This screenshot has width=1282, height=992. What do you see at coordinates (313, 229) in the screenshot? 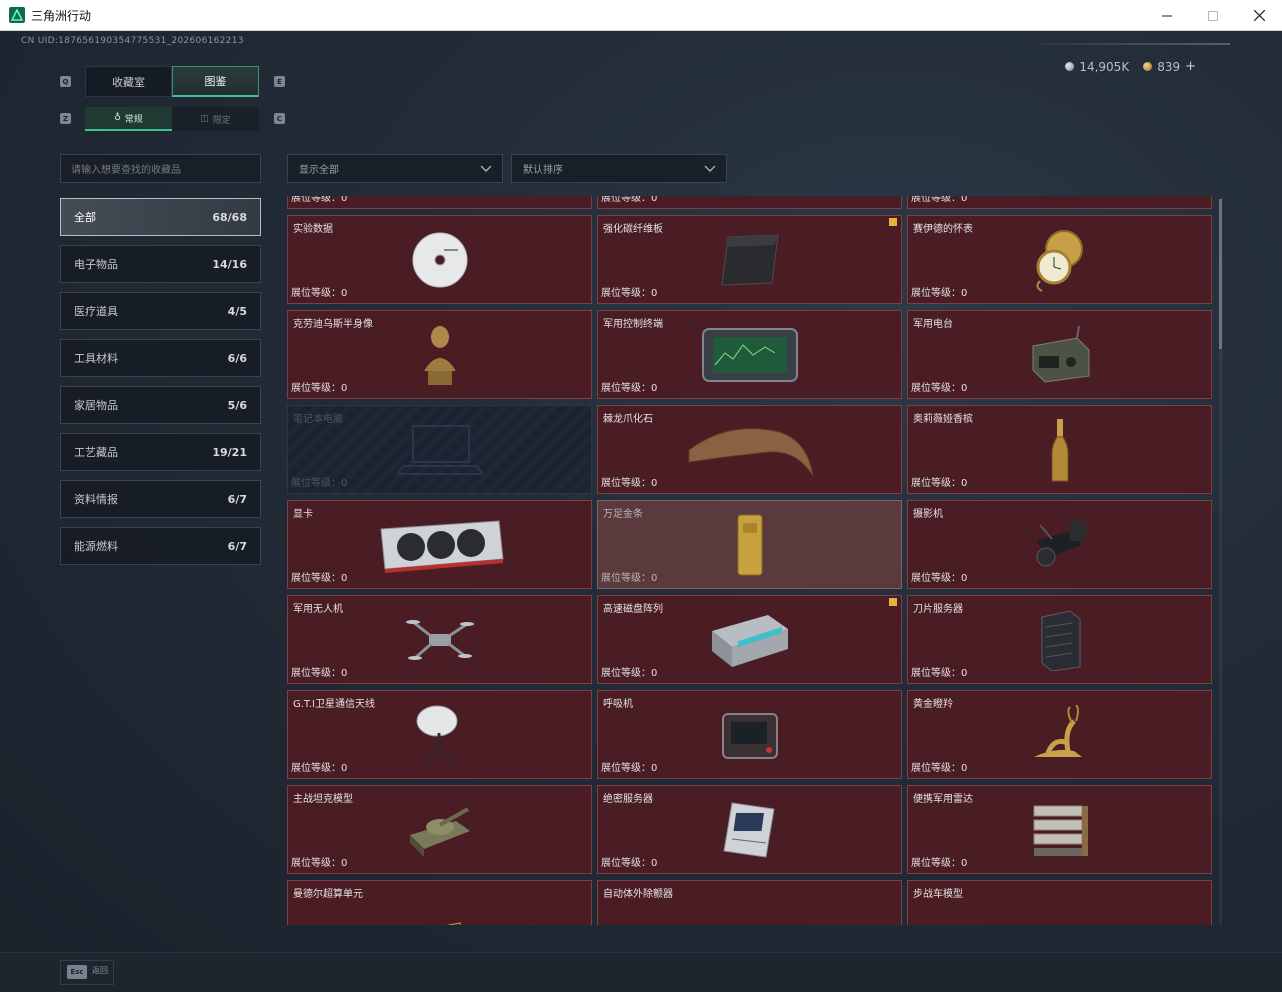
I see `item-name: 实验数据` at bounding box center [313, 229].